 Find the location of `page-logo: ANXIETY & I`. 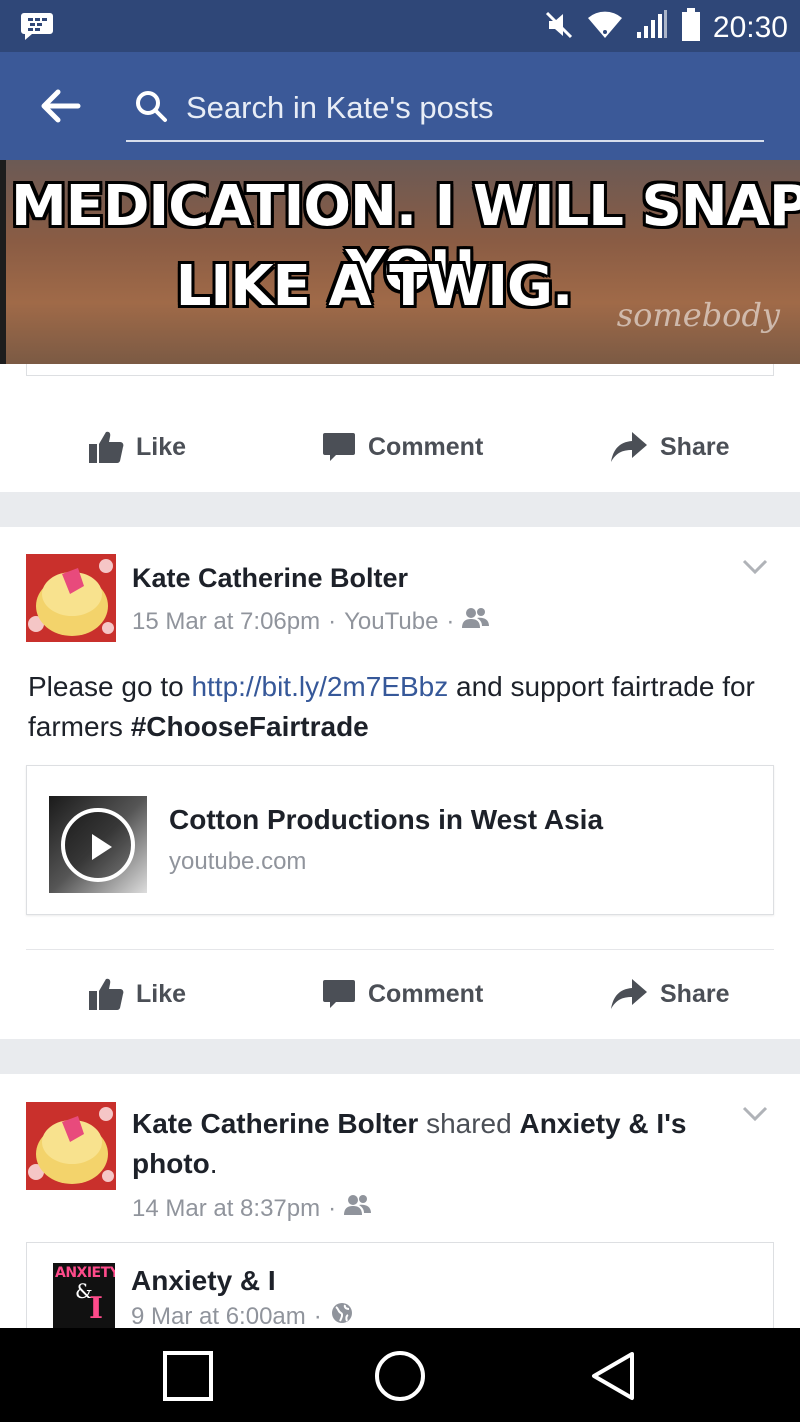

page-logo: ANXIETY & I is located at coordinates (84, 1296).